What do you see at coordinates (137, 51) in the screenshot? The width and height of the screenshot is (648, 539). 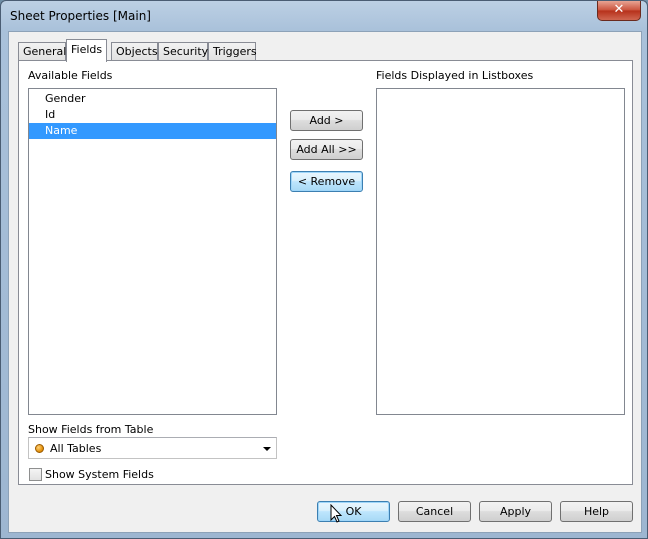 I see `tab-objects-label: Objects` at bounding box center [137, 51].